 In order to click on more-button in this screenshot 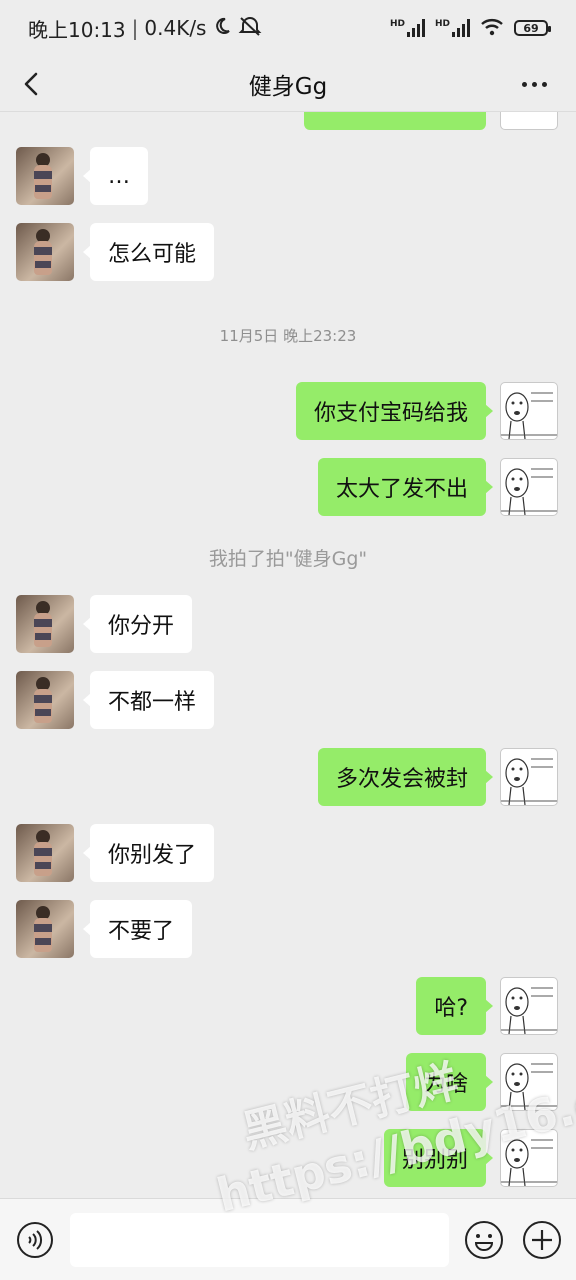, I will do `click(534, 84)`.